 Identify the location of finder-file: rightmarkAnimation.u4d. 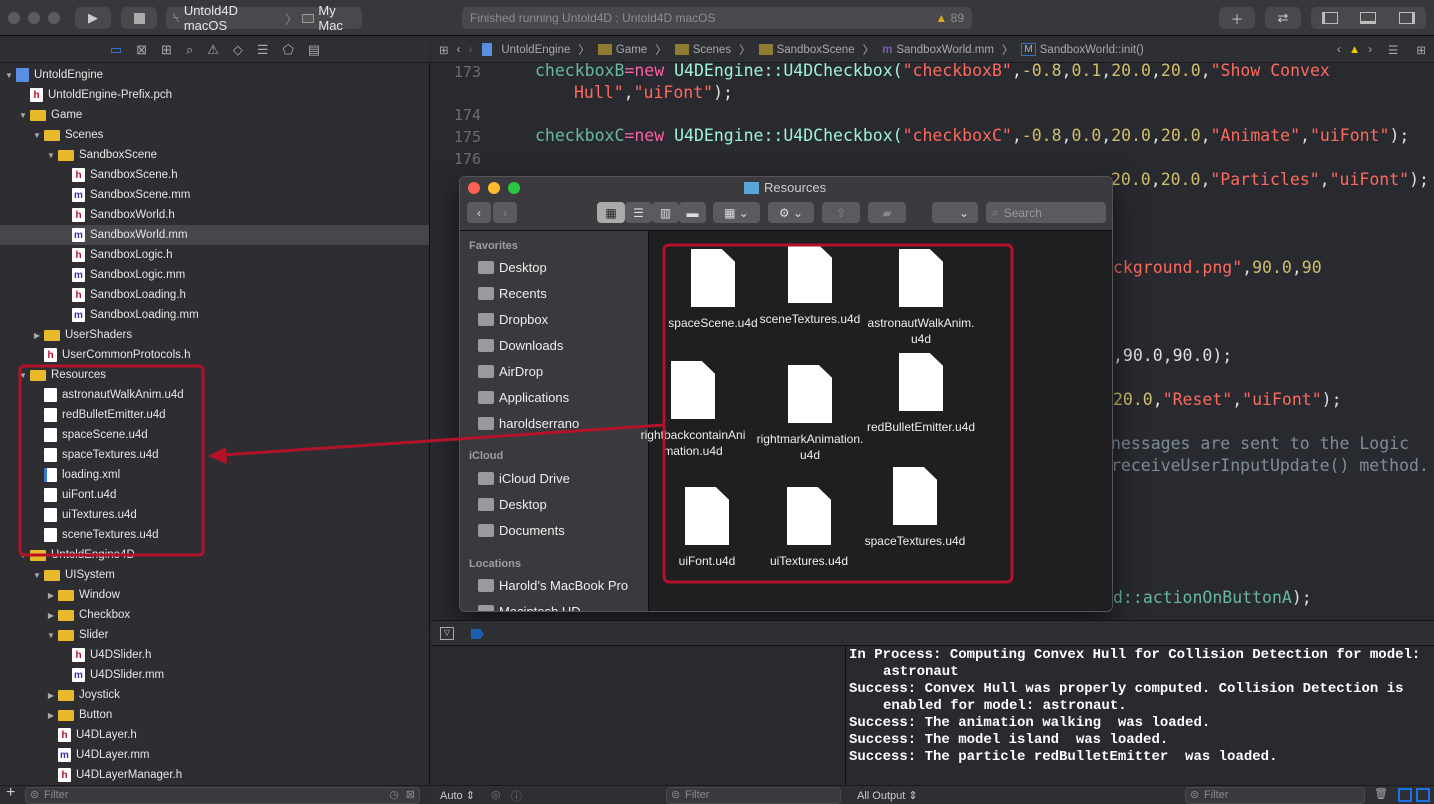
(810, 414).